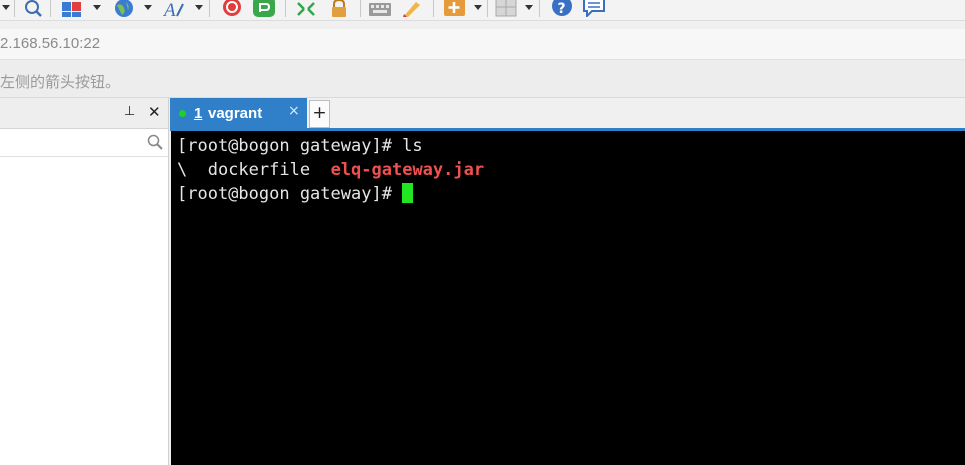 This screenshot has width=965, height=465. Describe the element at coordinates (129, 111) in the screenshot. I see `pin-icon: ⊥` at that location.